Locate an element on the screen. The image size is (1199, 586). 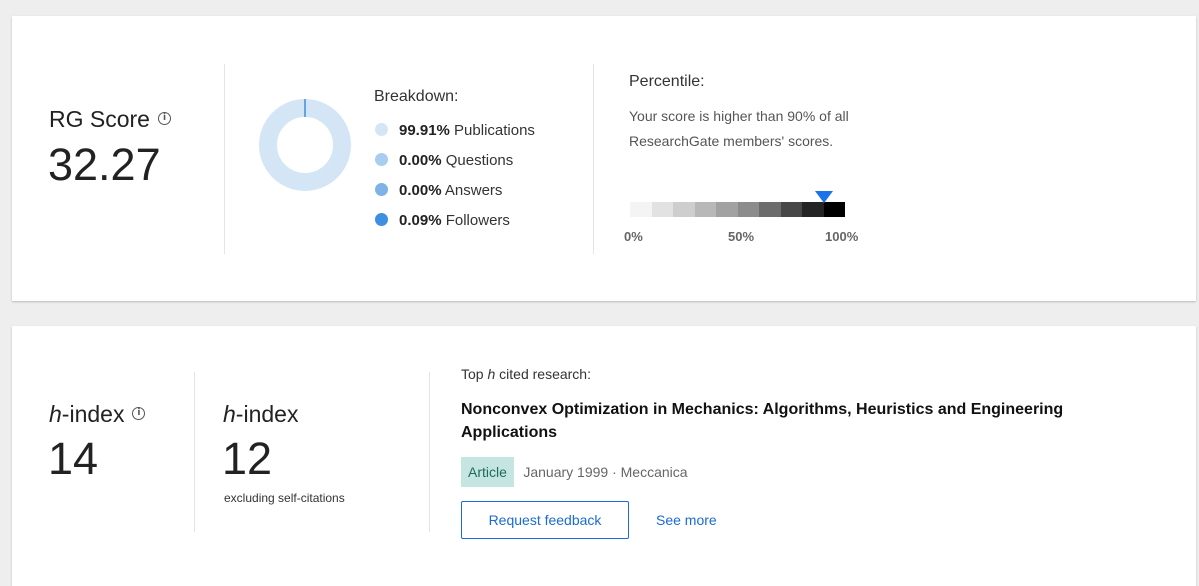
h-index-value: 14 is located at coordinates (73, 458).